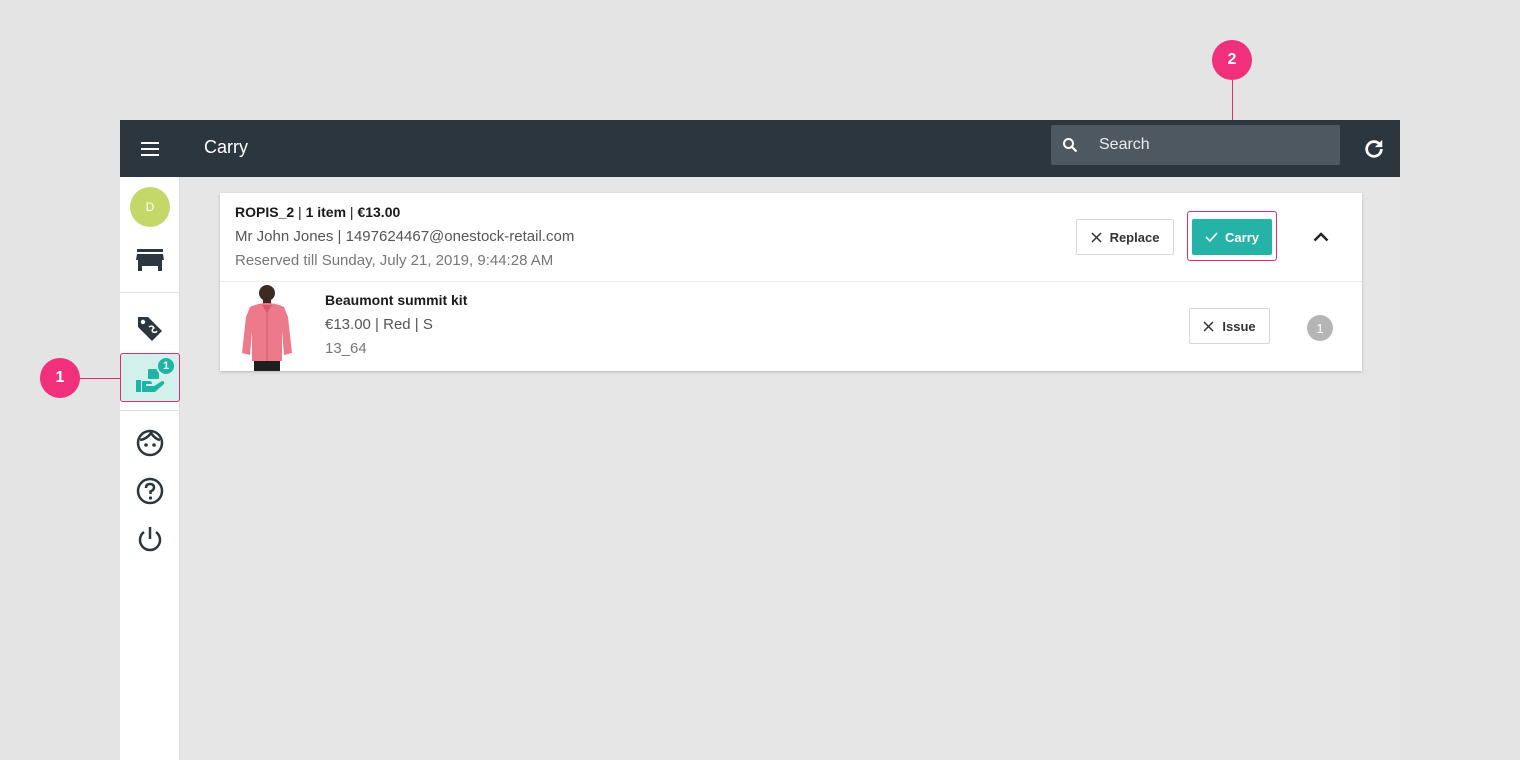  Describe the element at coordinates (396, 300) in the screenshot. I see `product-name: Beaumont summit kit` at that location.